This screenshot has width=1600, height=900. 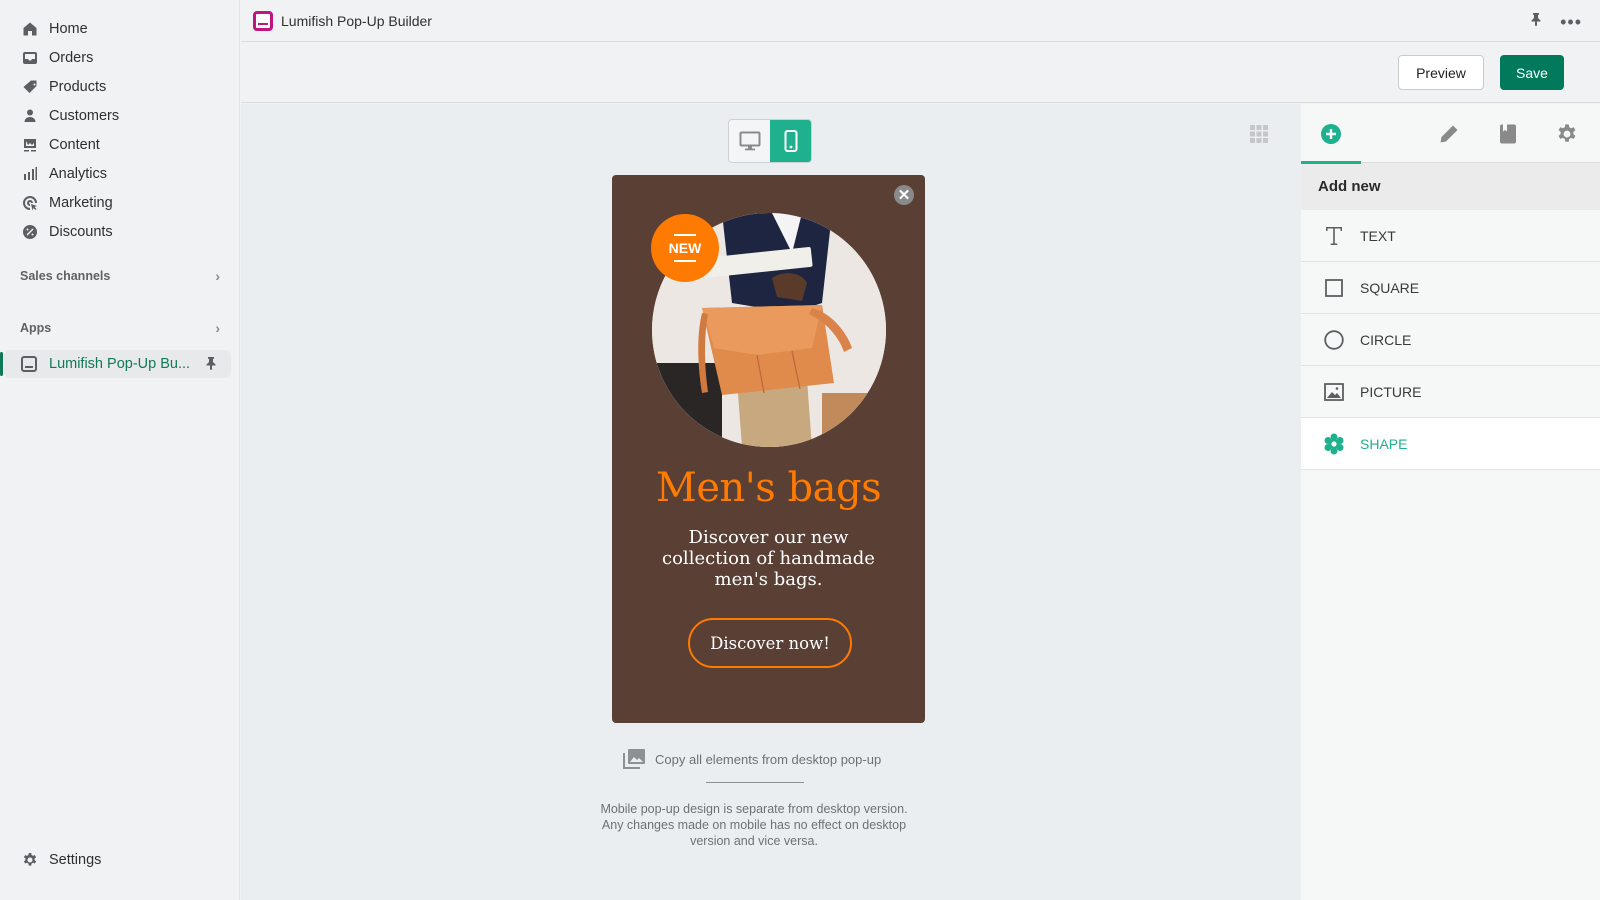 I want to click on tab-add, so click(x=1331, y=134).